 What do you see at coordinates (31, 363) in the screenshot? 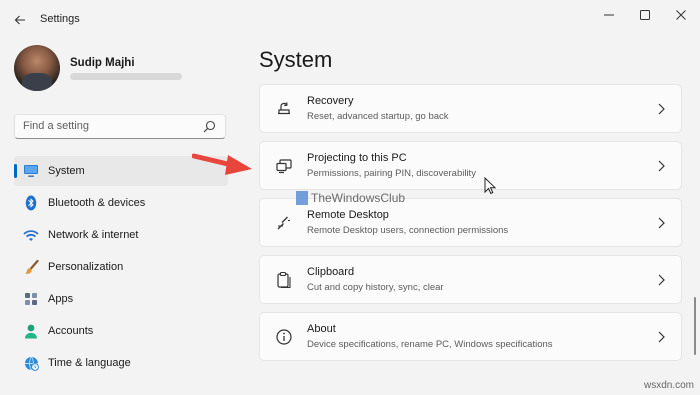
I see `globe-clock-icon` at bounding box center [31, 363].